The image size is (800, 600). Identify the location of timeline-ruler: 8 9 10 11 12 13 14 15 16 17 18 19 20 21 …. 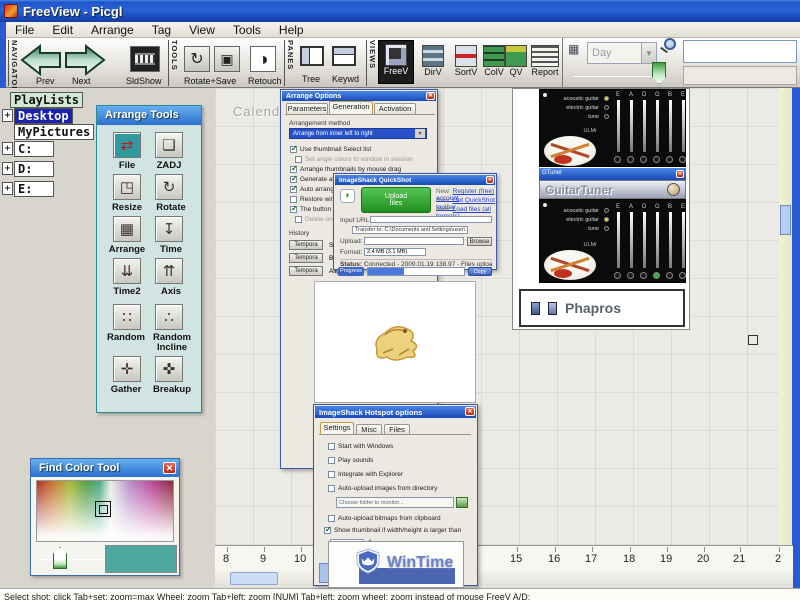
(504, 557).